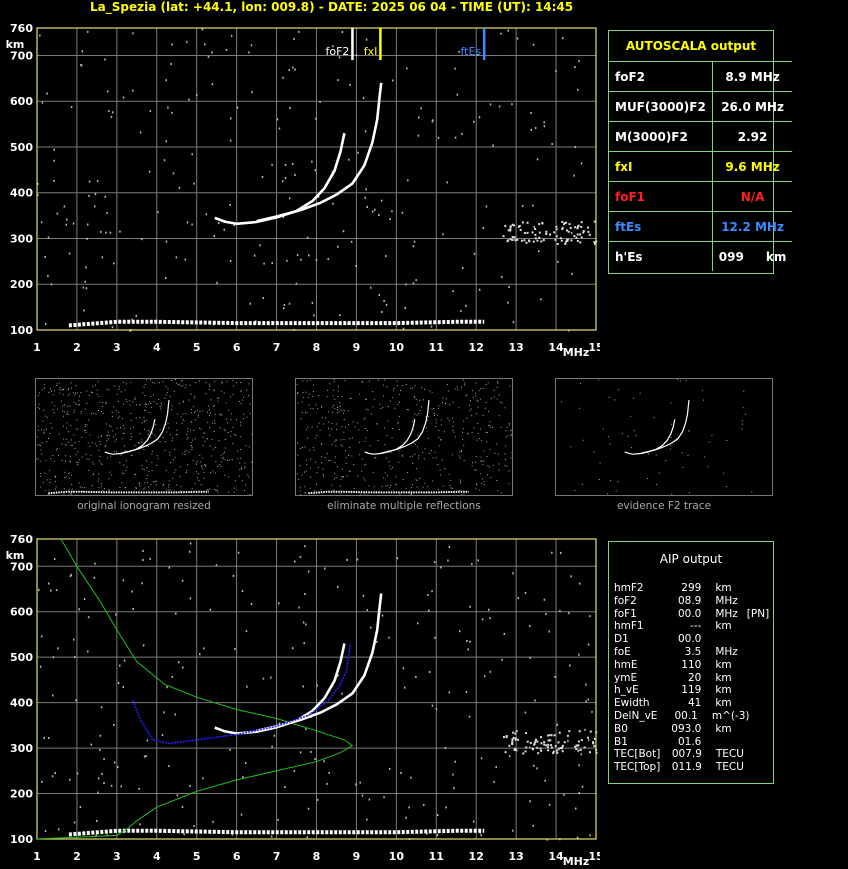  Describe the element at coordinates (404, 437) in the screenshot. I see `thumbnail-multiple-reflections-trace` at that location.